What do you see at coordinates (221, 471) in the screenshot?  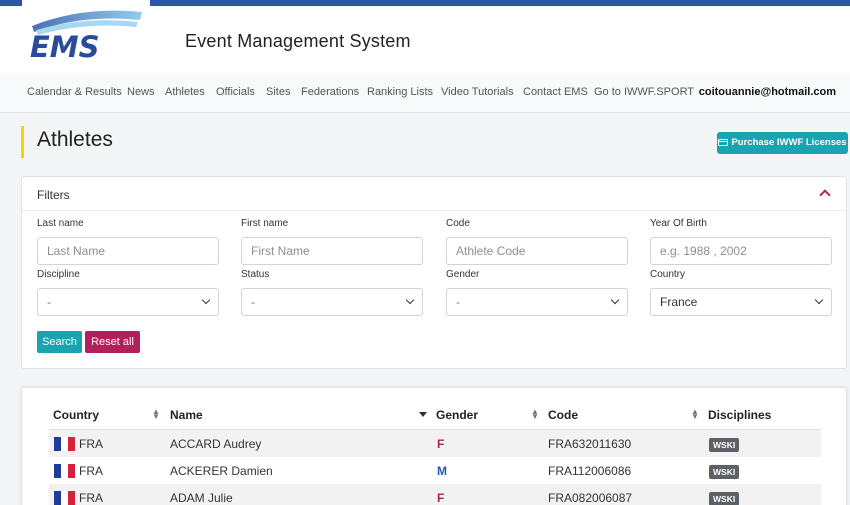 I see `row-name: ACKERER Damien` at bounding box center [221, 471].